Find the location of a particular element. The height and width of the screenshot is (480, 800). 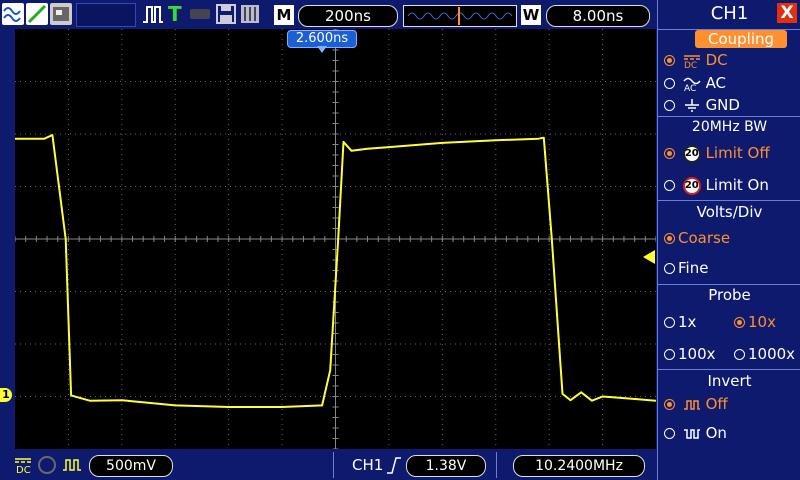

probe-option-100x: 100x is located at coordinates (690, 354).